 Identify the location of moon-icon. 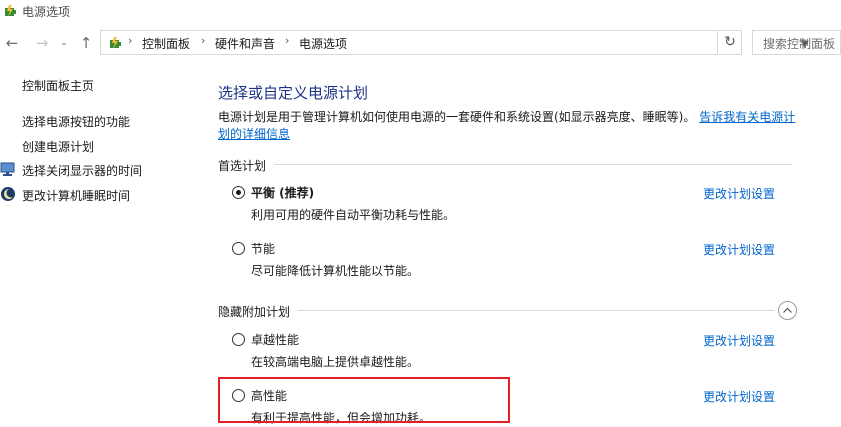
(8, 194).